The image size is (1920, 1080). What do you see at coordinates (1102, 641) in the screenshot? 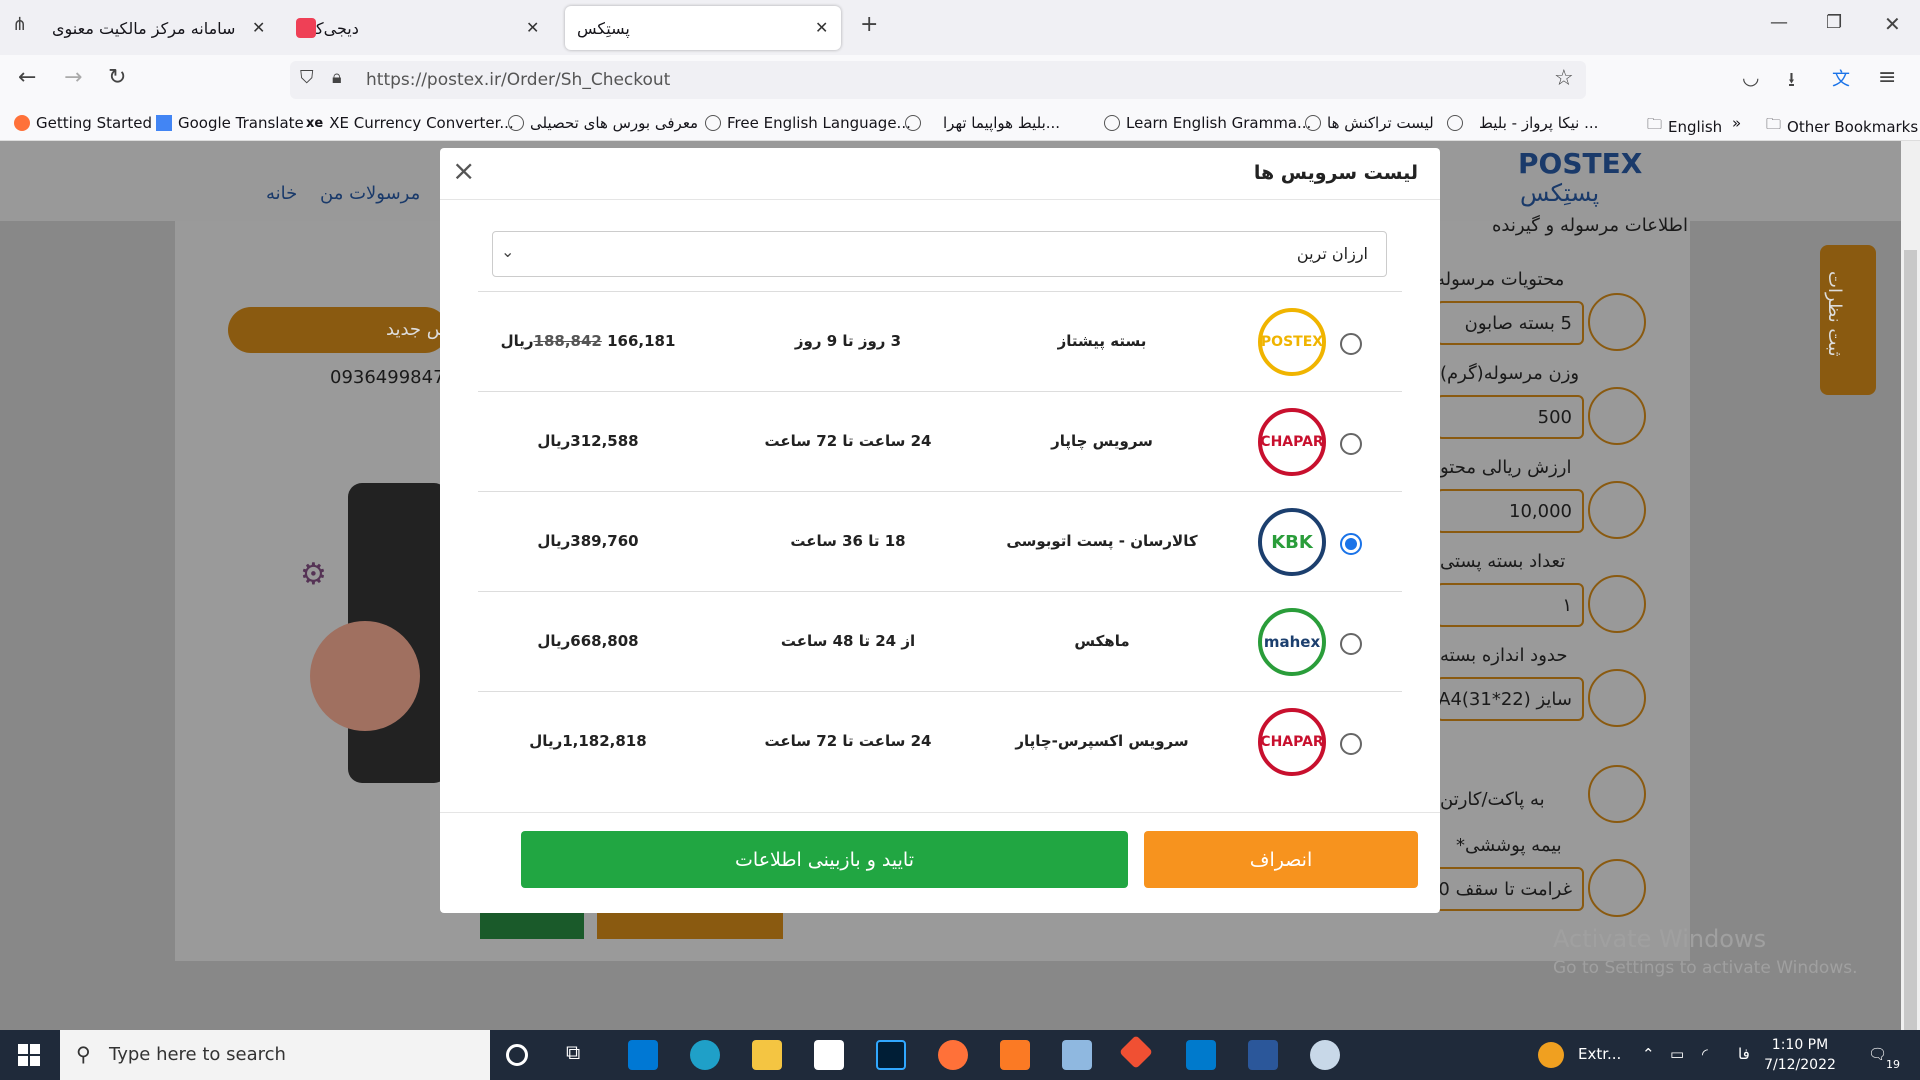
I see `service-name: ماهکس` at bounding box center [1102, 641].